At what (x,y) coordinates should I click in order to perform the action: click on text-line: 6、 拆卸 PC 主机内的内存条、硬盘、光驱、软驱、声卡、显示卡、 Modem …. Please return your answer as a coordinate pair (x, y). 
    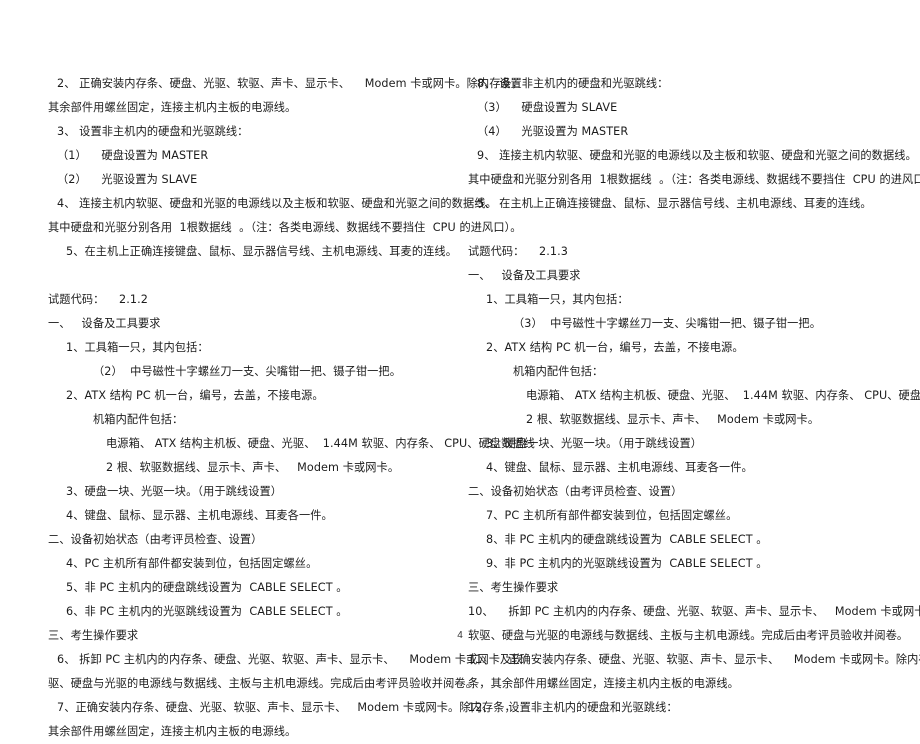
    Looking at the image, I should click on (290, 659).